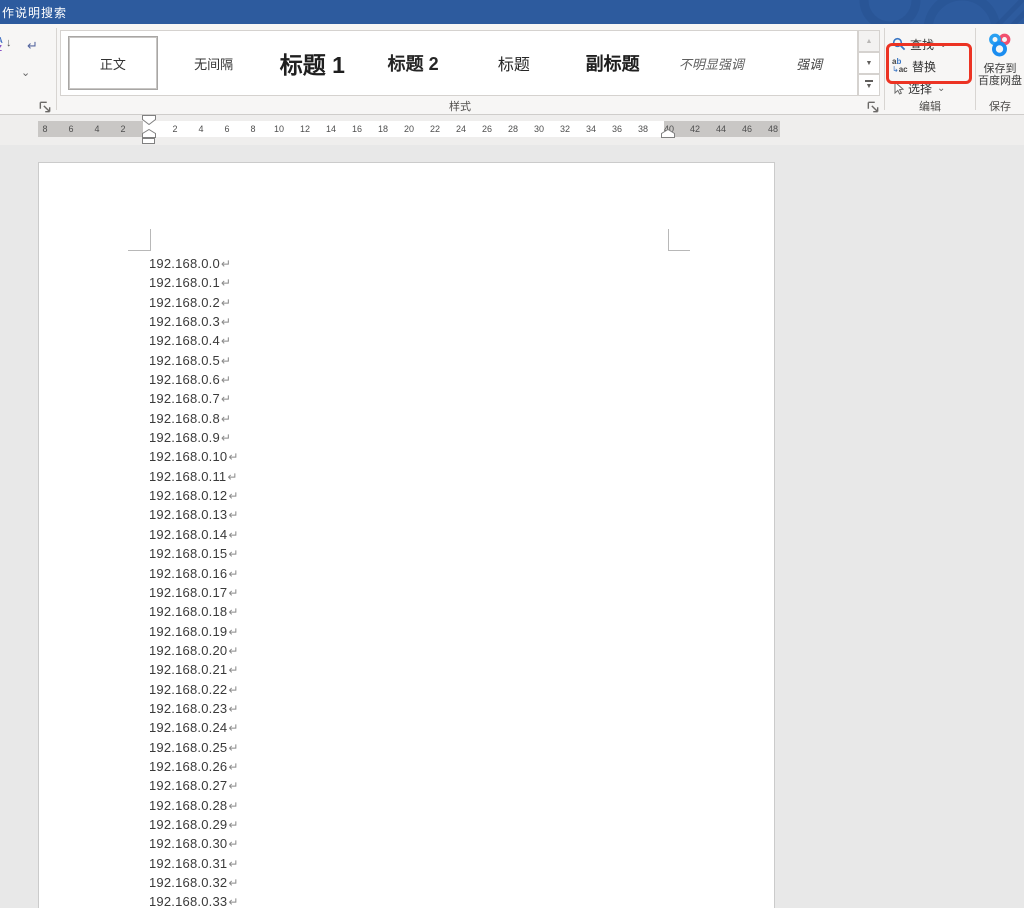 This screenshot has width=1024, height=908. I want to click on hanging-indent-marker, so click(149, 133).